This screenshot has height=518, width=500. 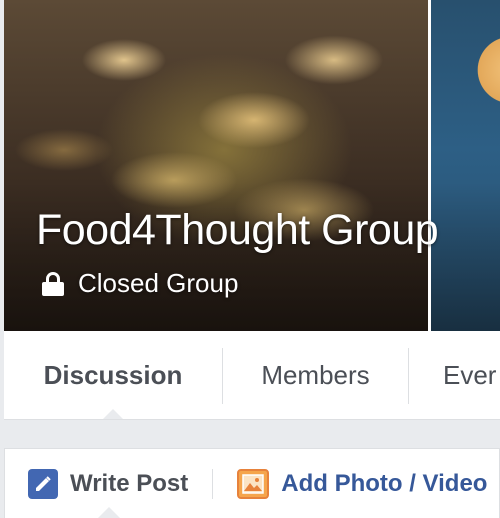 I want to click on group-privacy-label: Closed Group, so click(x=158, y=283).